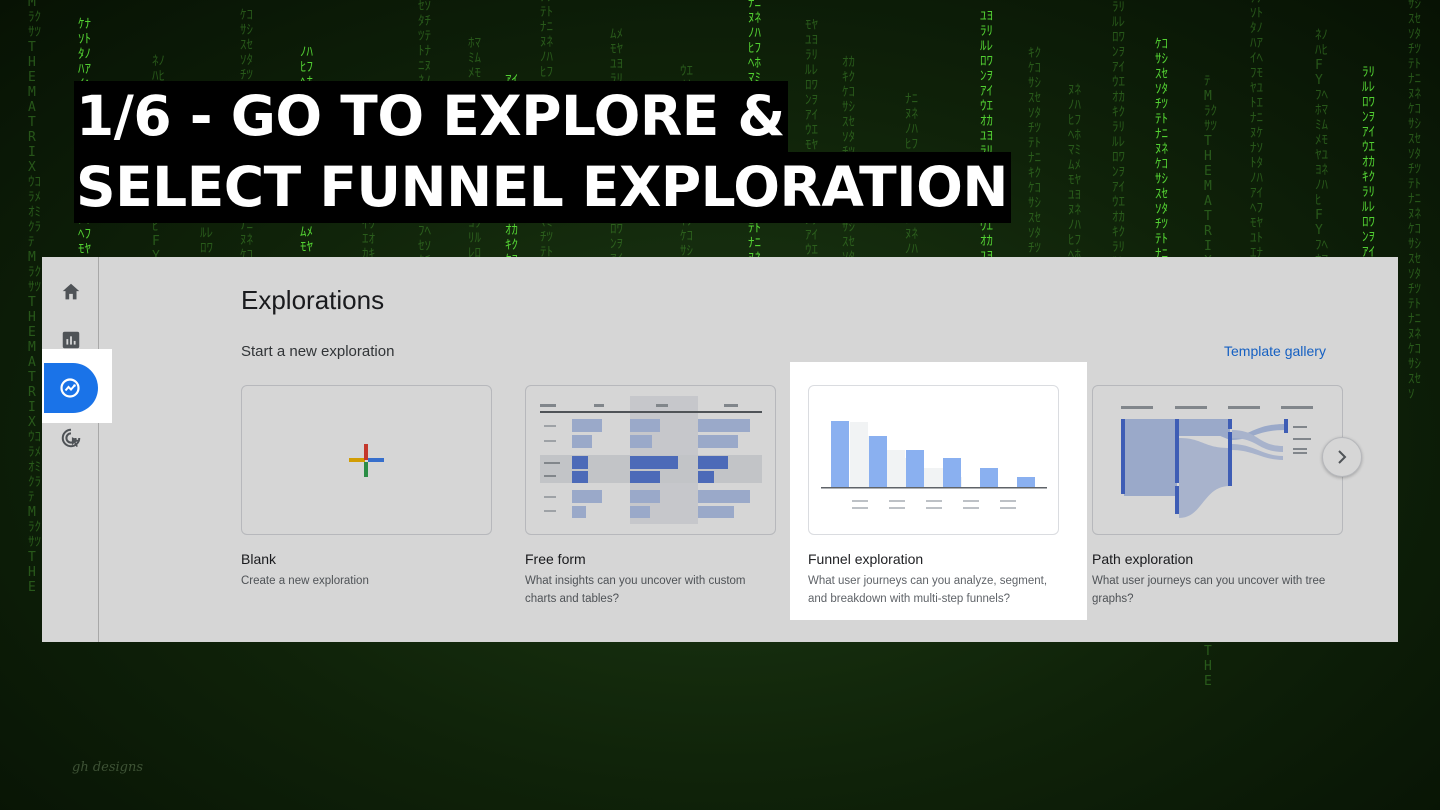 The width and height of the screenshot is (1440, 810). I want to click on free-form-thumbnail, so click(650, 460).